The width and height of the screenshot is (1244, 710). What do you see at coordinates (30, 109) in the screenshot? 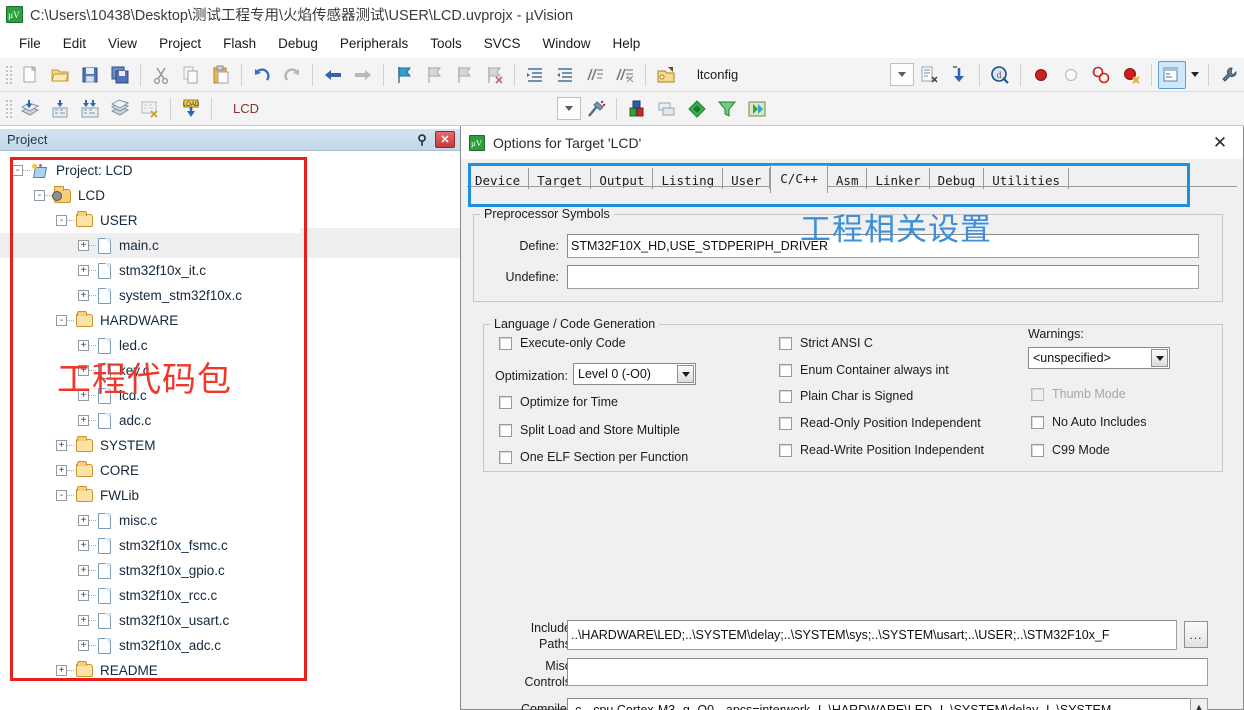
I see `translate-file-button` at bounding box center [30, 109].